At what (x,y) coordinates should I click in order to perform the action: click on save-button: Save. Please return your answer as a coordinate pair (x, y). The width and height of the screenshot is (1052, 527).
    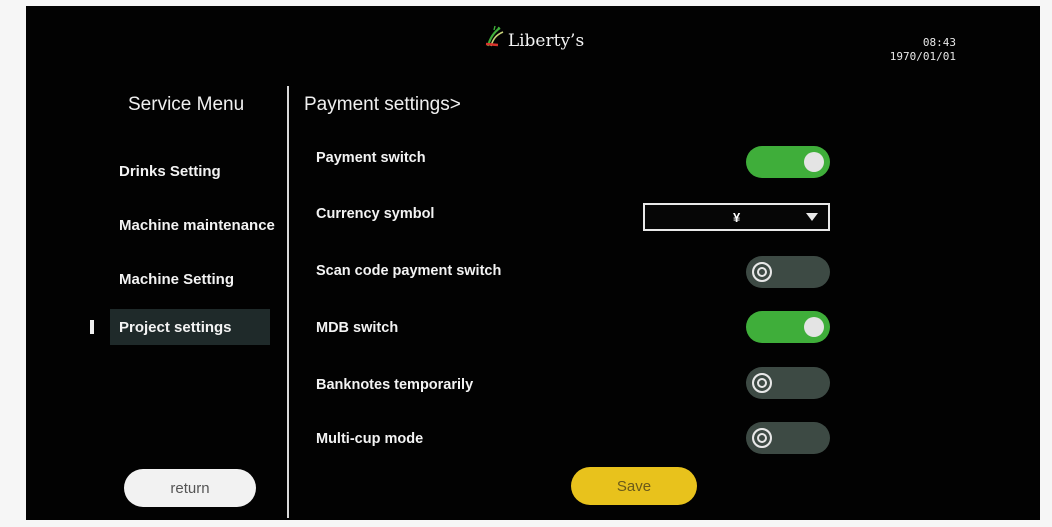
    Looking at the image, I should click on (634, 486).